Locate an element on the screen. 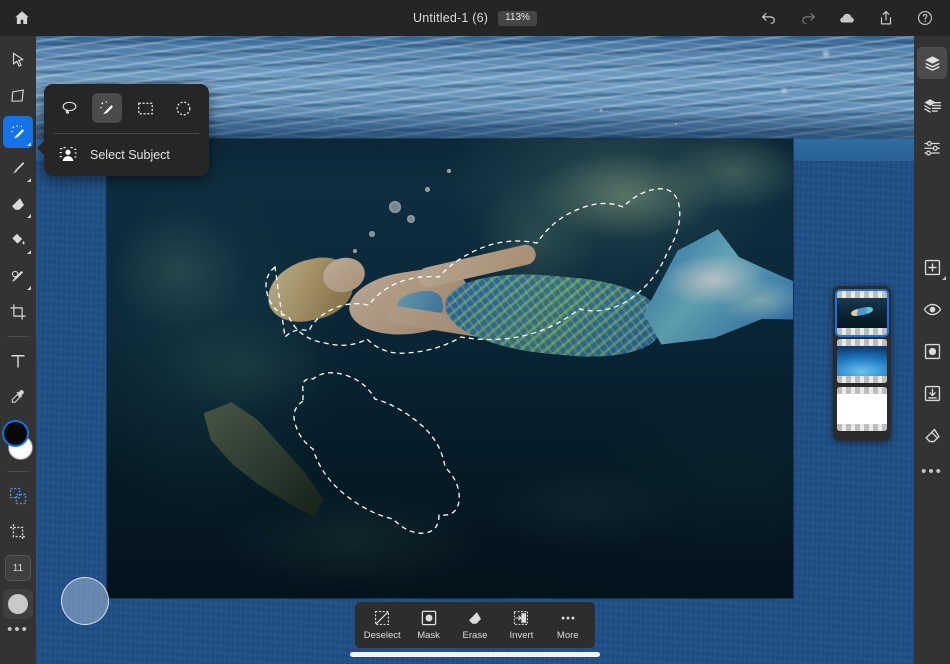  more-dots-icon is located at coordinates (568, 618).